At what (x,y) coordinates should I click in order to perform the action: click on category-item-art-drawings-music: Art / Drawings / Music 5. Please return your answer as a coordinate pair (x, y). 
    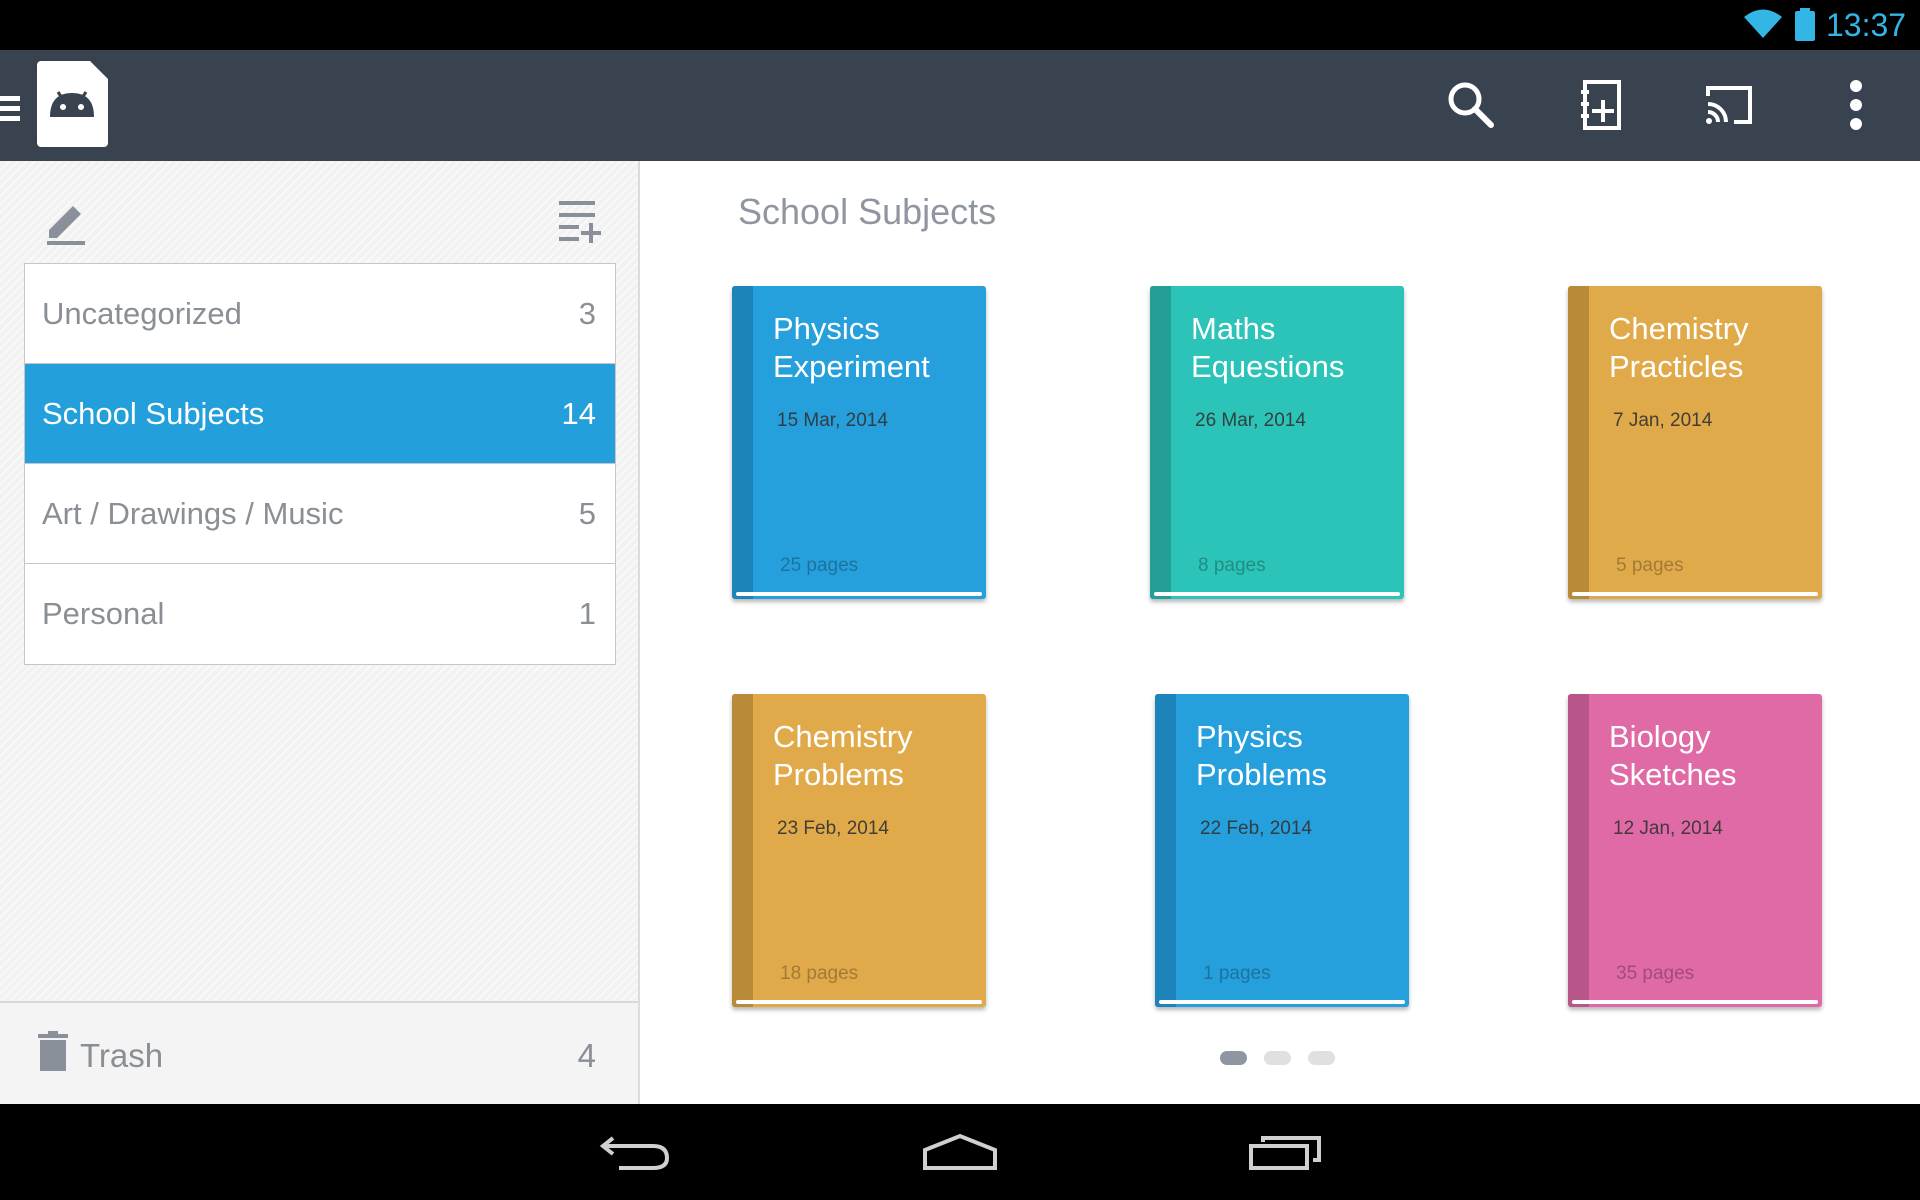
    Looking at the image, I should click on (320, 514).